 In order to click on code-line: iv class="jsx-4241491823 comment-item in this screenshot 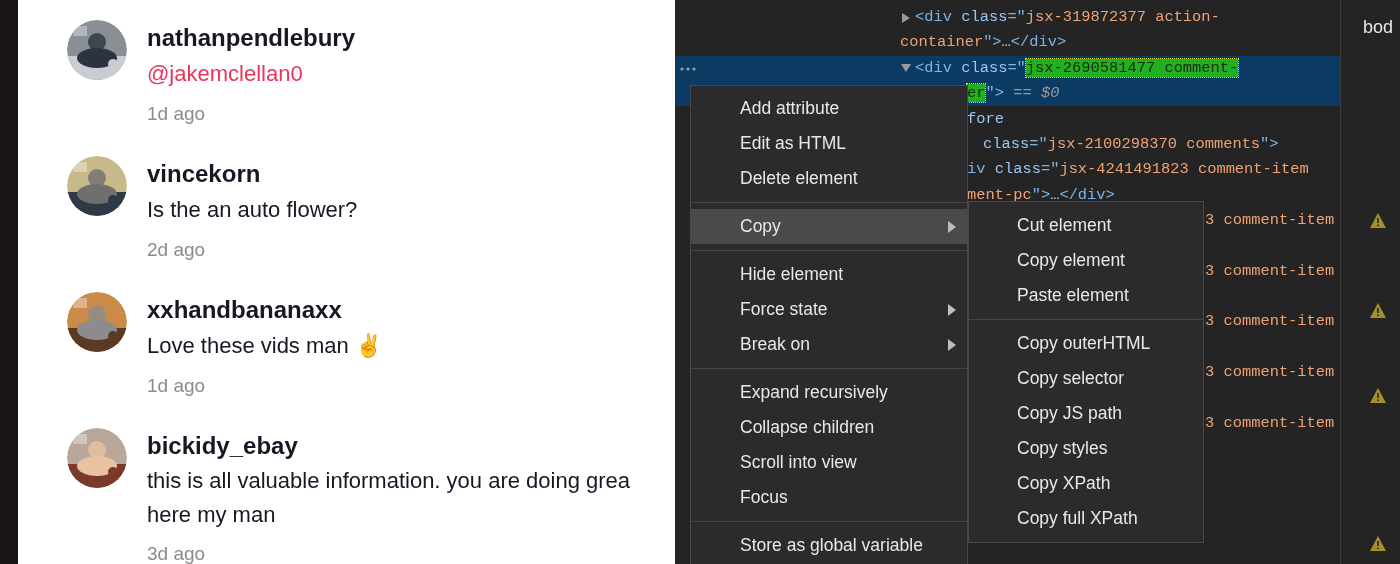, I will do `click(1138, 170)`.